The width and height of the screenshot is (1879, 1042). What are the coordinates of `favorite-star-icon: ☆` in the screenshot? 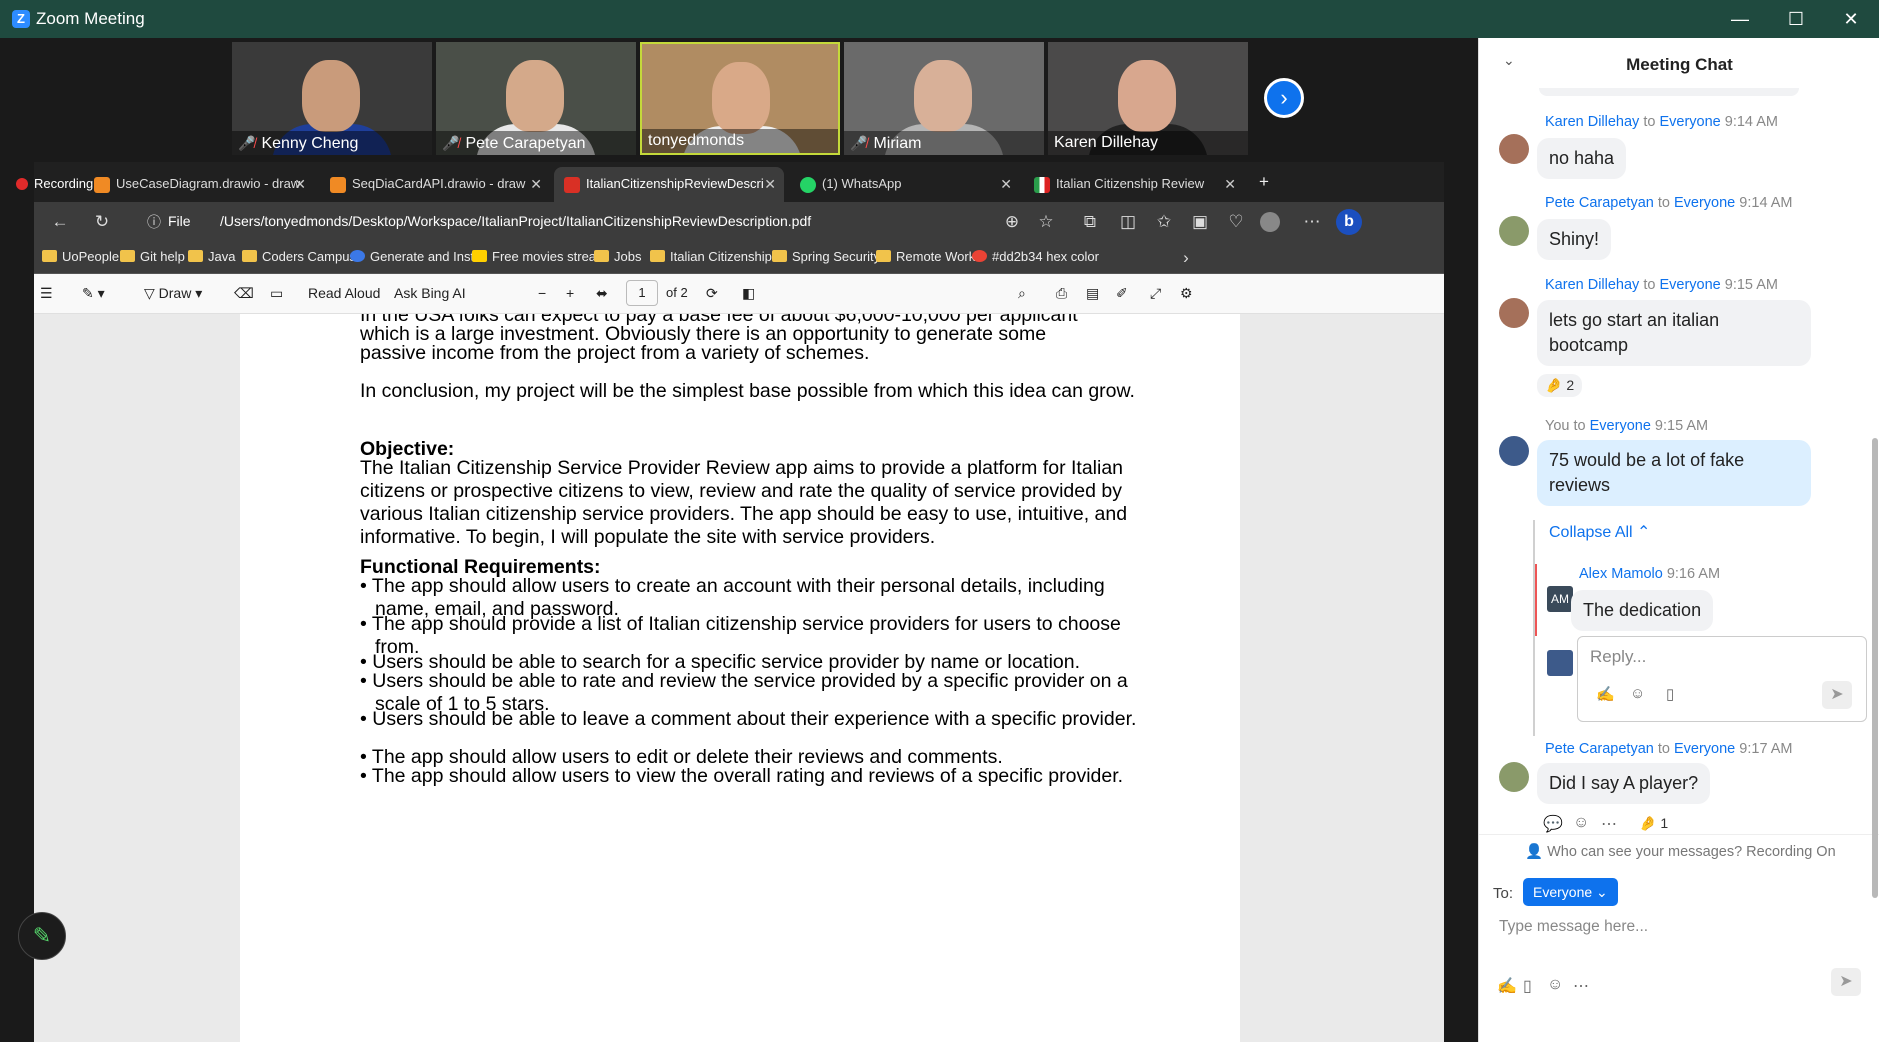 It's located at (1046, 222).